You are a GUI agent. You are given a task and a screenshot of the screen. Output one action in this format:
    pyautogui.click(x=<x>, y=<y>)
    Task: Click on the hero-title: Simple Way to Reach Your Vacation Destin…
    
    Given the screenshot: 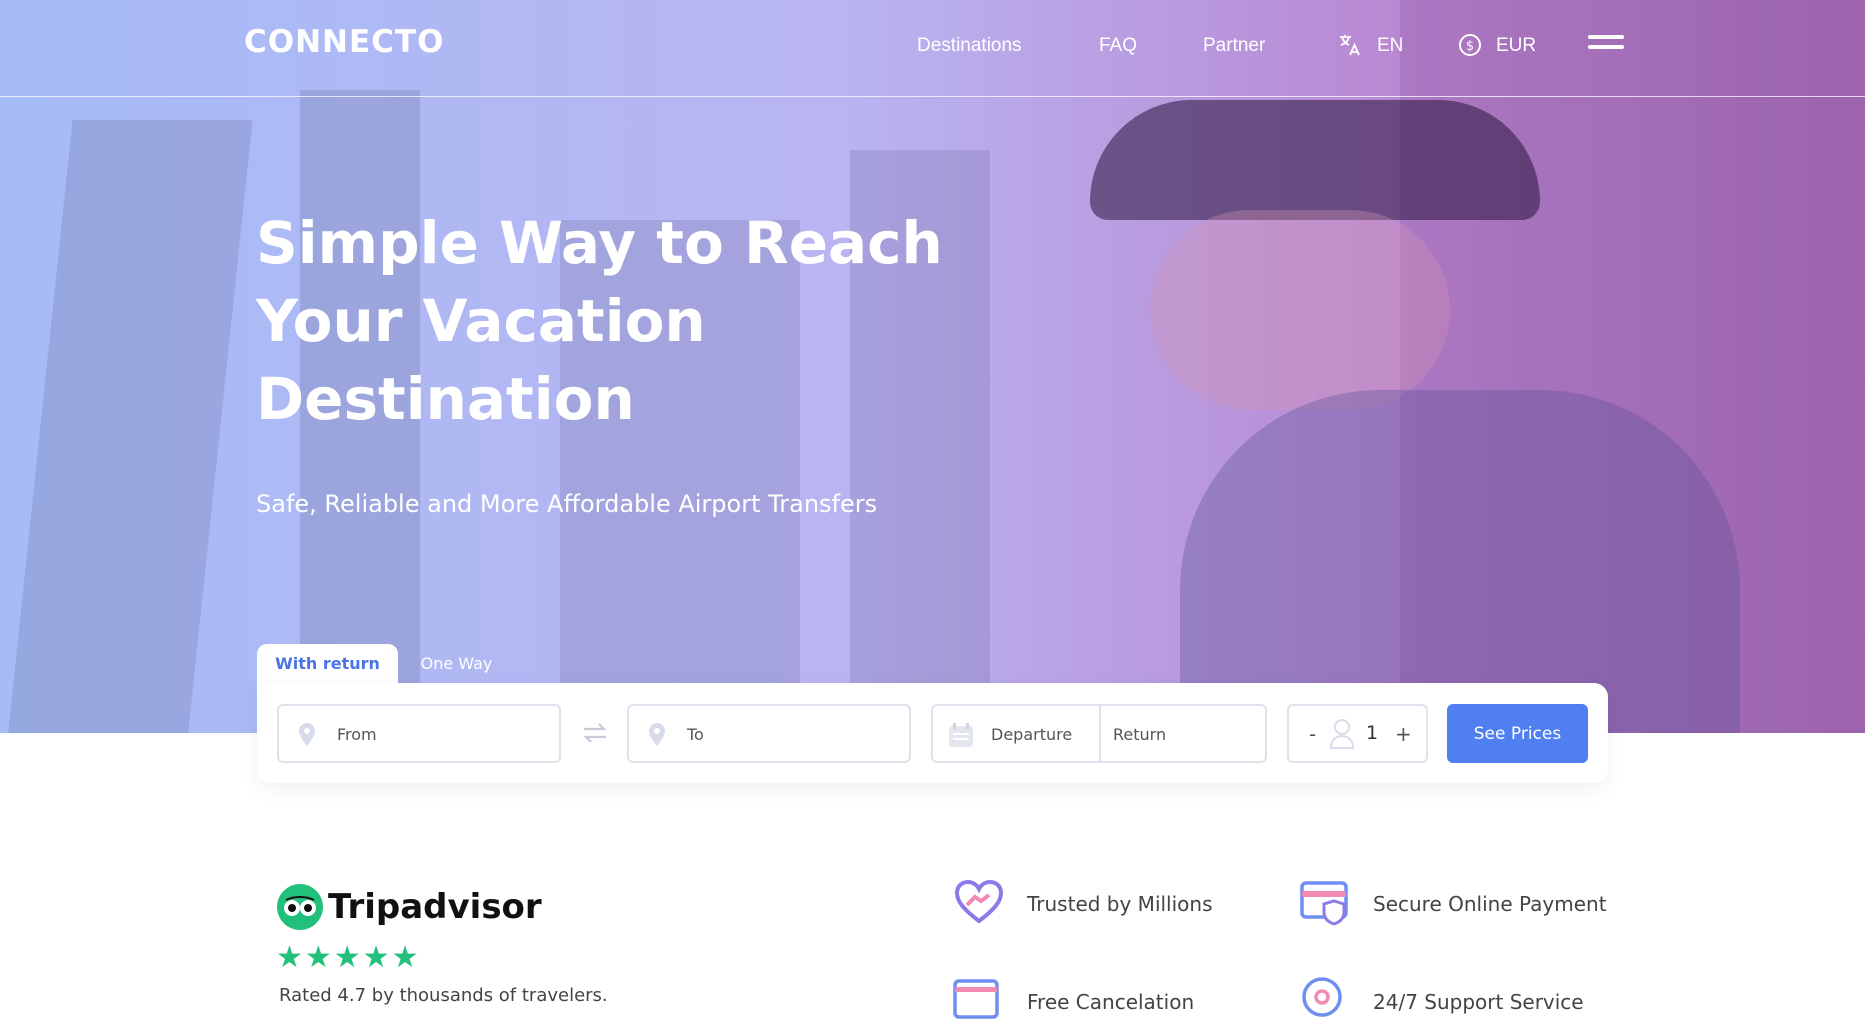 What is the action you would take?
    pyautogui.click(x=599, y=321)
    